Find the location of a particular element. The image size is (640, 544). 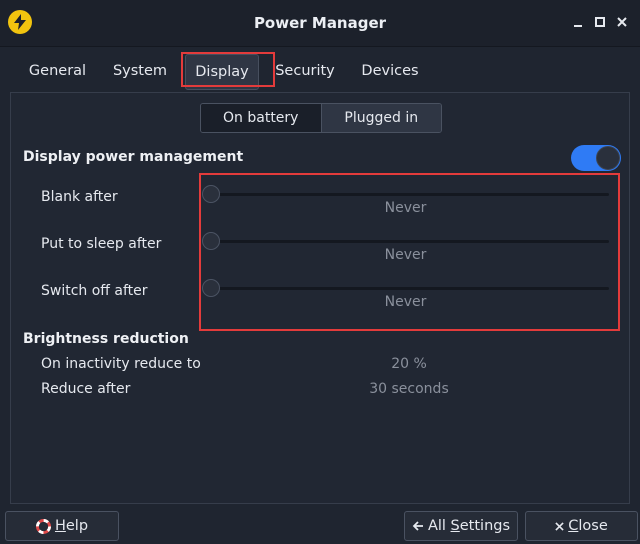

tab-security: Security is located at coordinates (305, 71).